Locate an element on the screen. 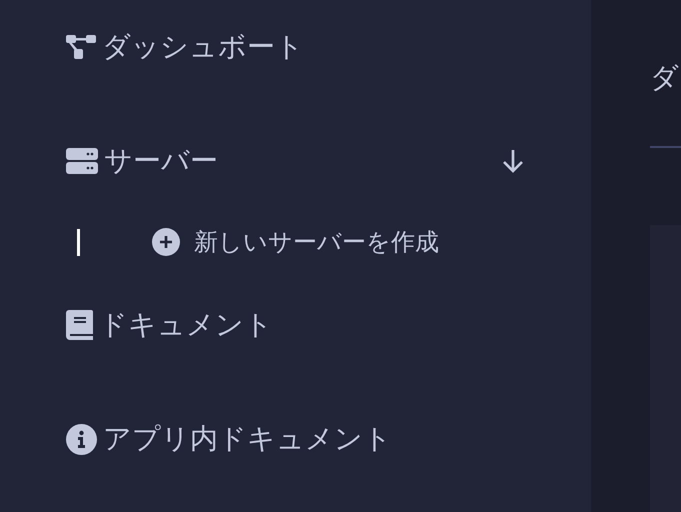 The width and height of the screenshot is (681, 512). sidebar-item: アプリ内ドキュメント is located at coordinates (229, 439).